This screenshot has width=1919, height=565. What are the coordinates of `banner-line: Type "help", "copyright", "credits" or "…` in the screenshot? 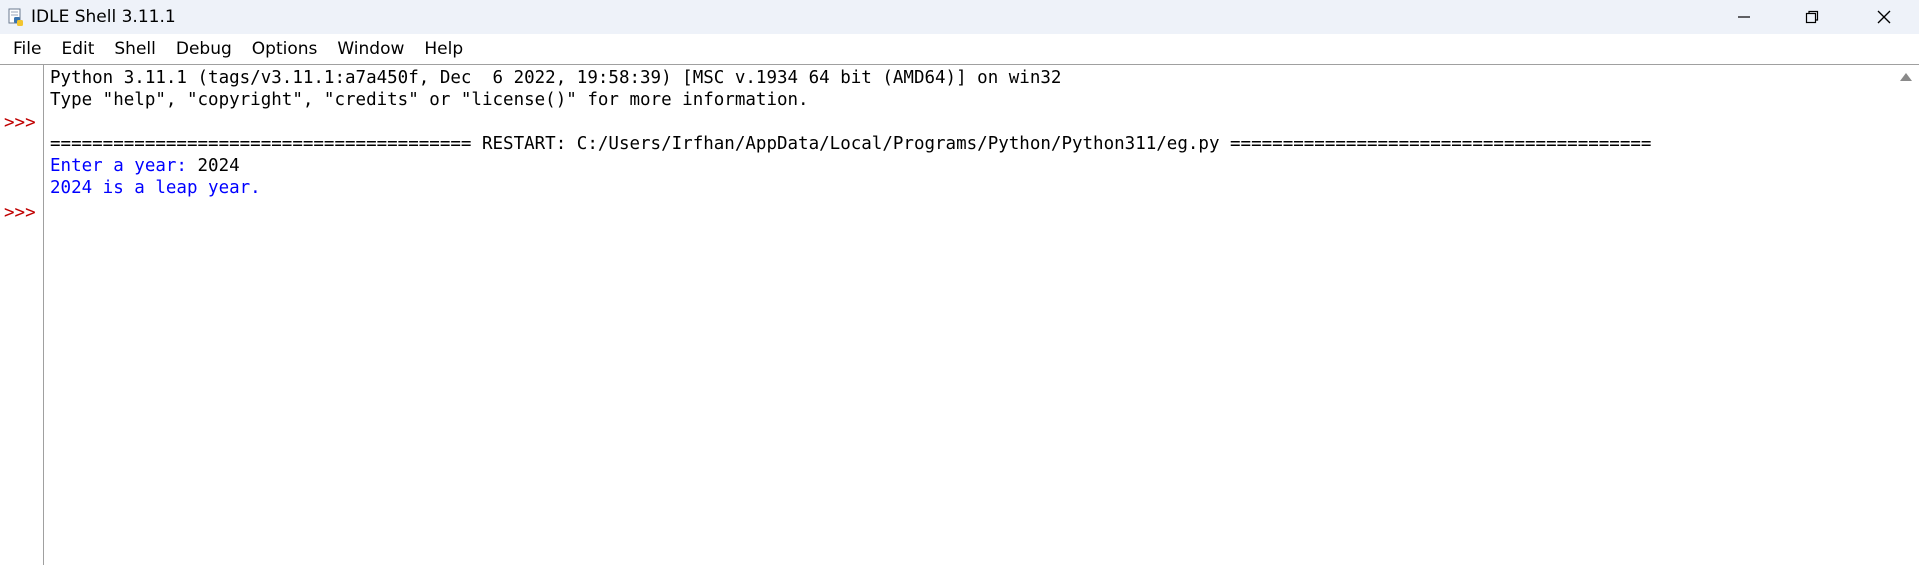 It's located at (429, 100).